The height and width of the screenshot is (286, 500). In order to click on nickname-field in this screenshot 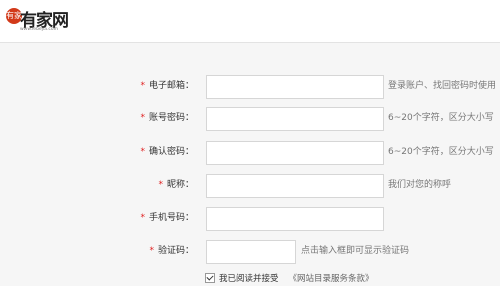, I will do `click(295, 186)`.